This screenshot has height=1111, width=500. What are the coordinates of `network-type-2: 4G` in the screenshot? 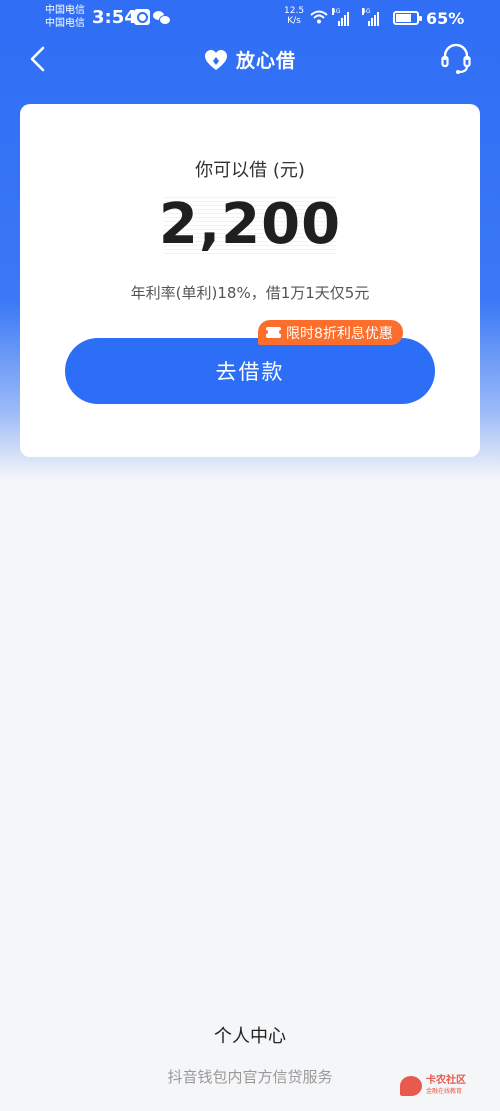 It's located at (366, 11).